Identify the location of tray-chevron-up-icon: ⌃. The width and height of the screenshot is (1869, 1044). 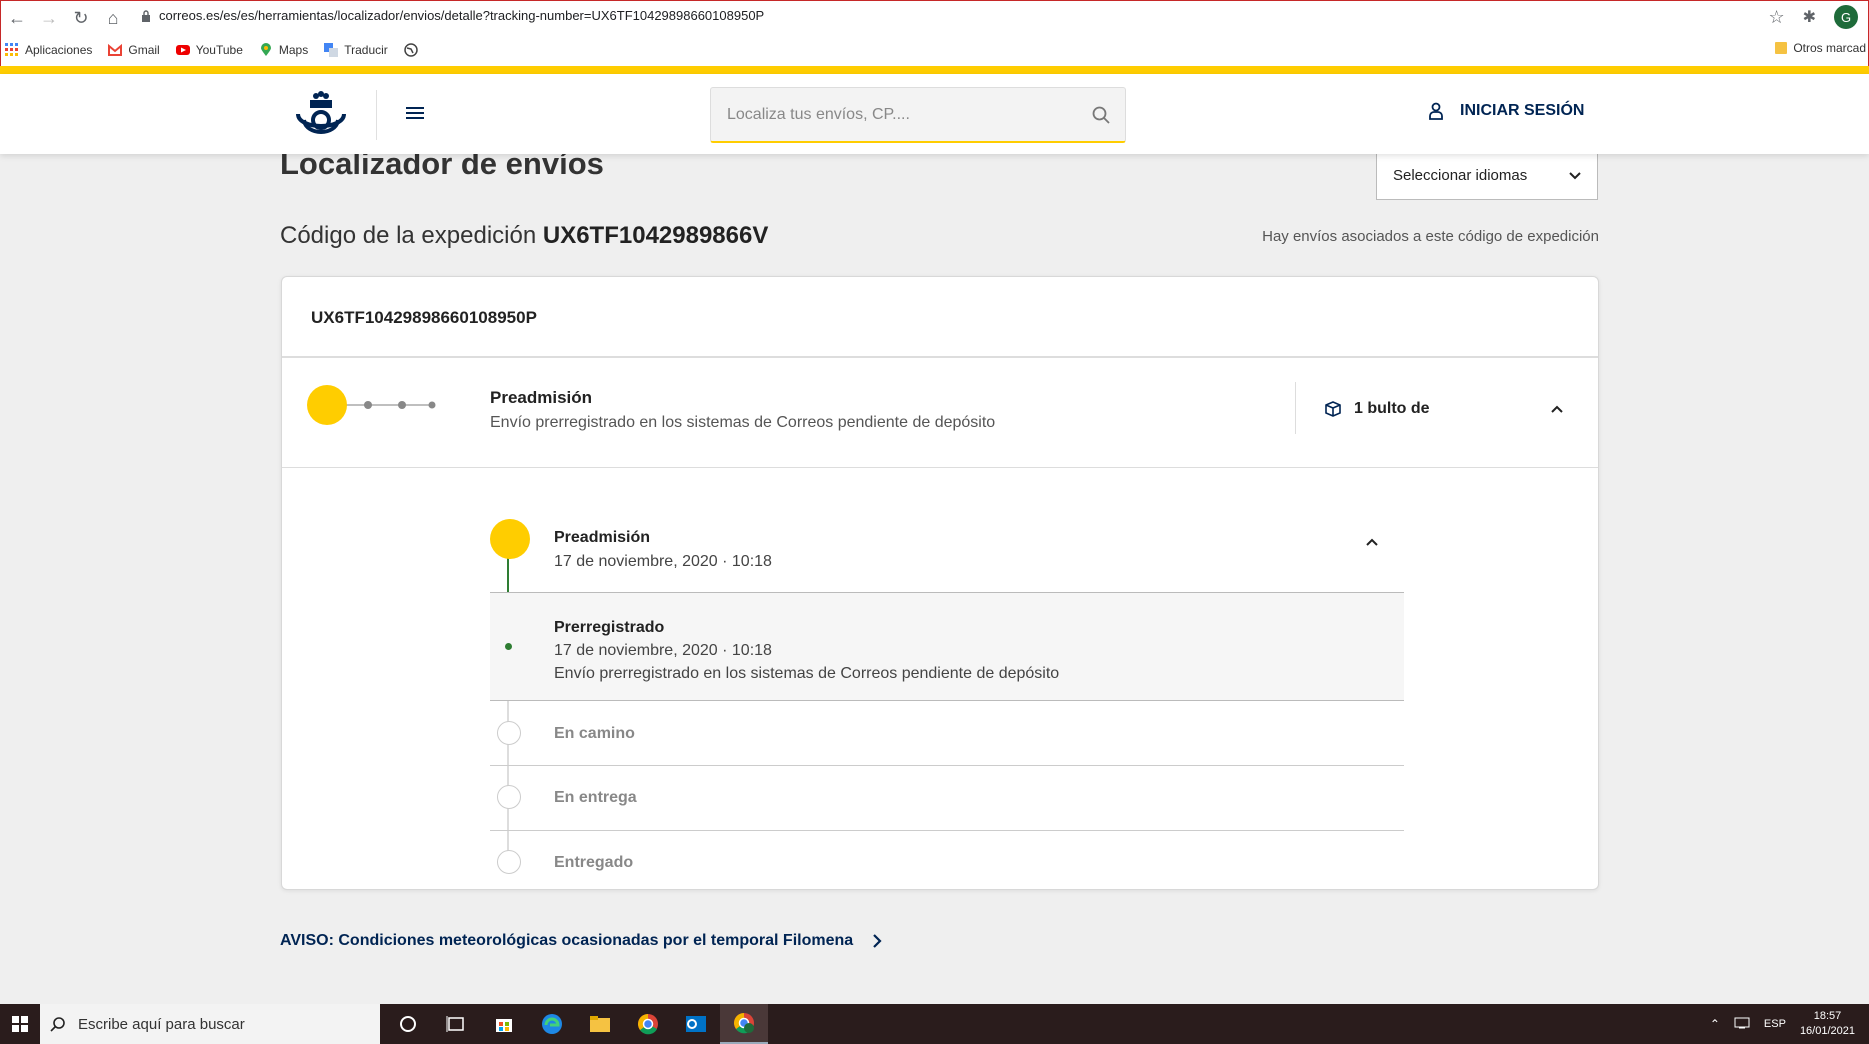
(1715, 1024).